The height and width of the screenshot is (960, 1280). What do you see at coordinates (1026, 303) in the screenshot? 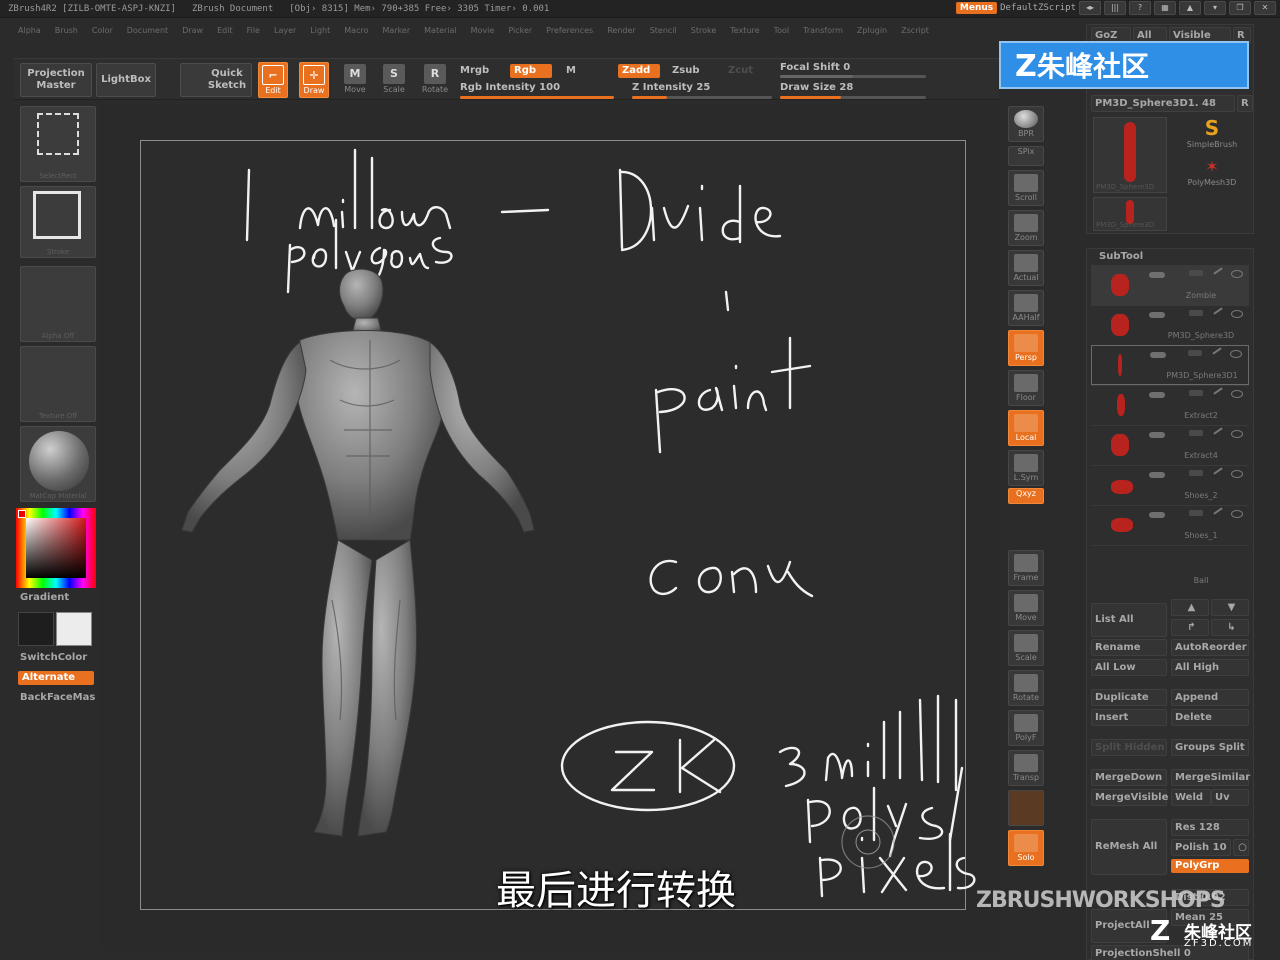
I see `aahalf-icon` at bounding box center [1026, 303].